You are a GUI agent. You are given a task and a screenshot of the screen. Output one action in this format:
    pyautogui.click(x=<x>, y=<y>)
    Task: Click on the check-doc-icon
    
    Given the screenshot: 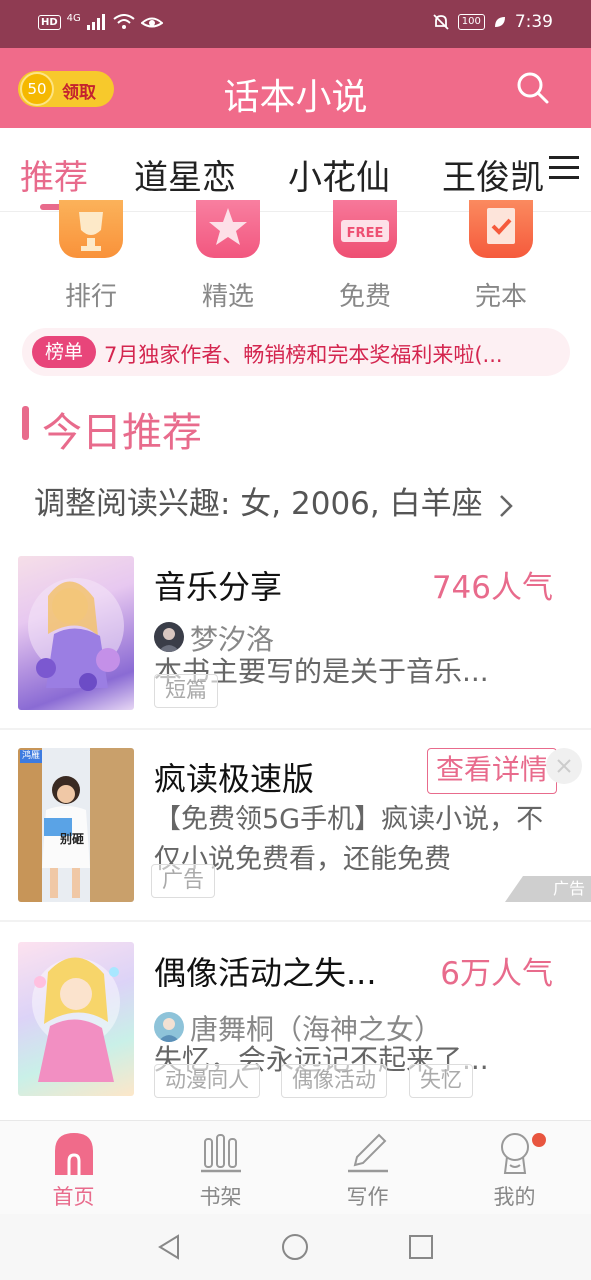 What is the action you would take?
    pyautogui.click(x=501, y=229)
    